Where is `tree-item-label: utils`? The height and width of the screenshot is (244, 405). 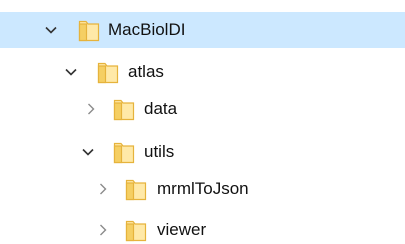
tree-item-label: utils is located at coordinates (159, 151).